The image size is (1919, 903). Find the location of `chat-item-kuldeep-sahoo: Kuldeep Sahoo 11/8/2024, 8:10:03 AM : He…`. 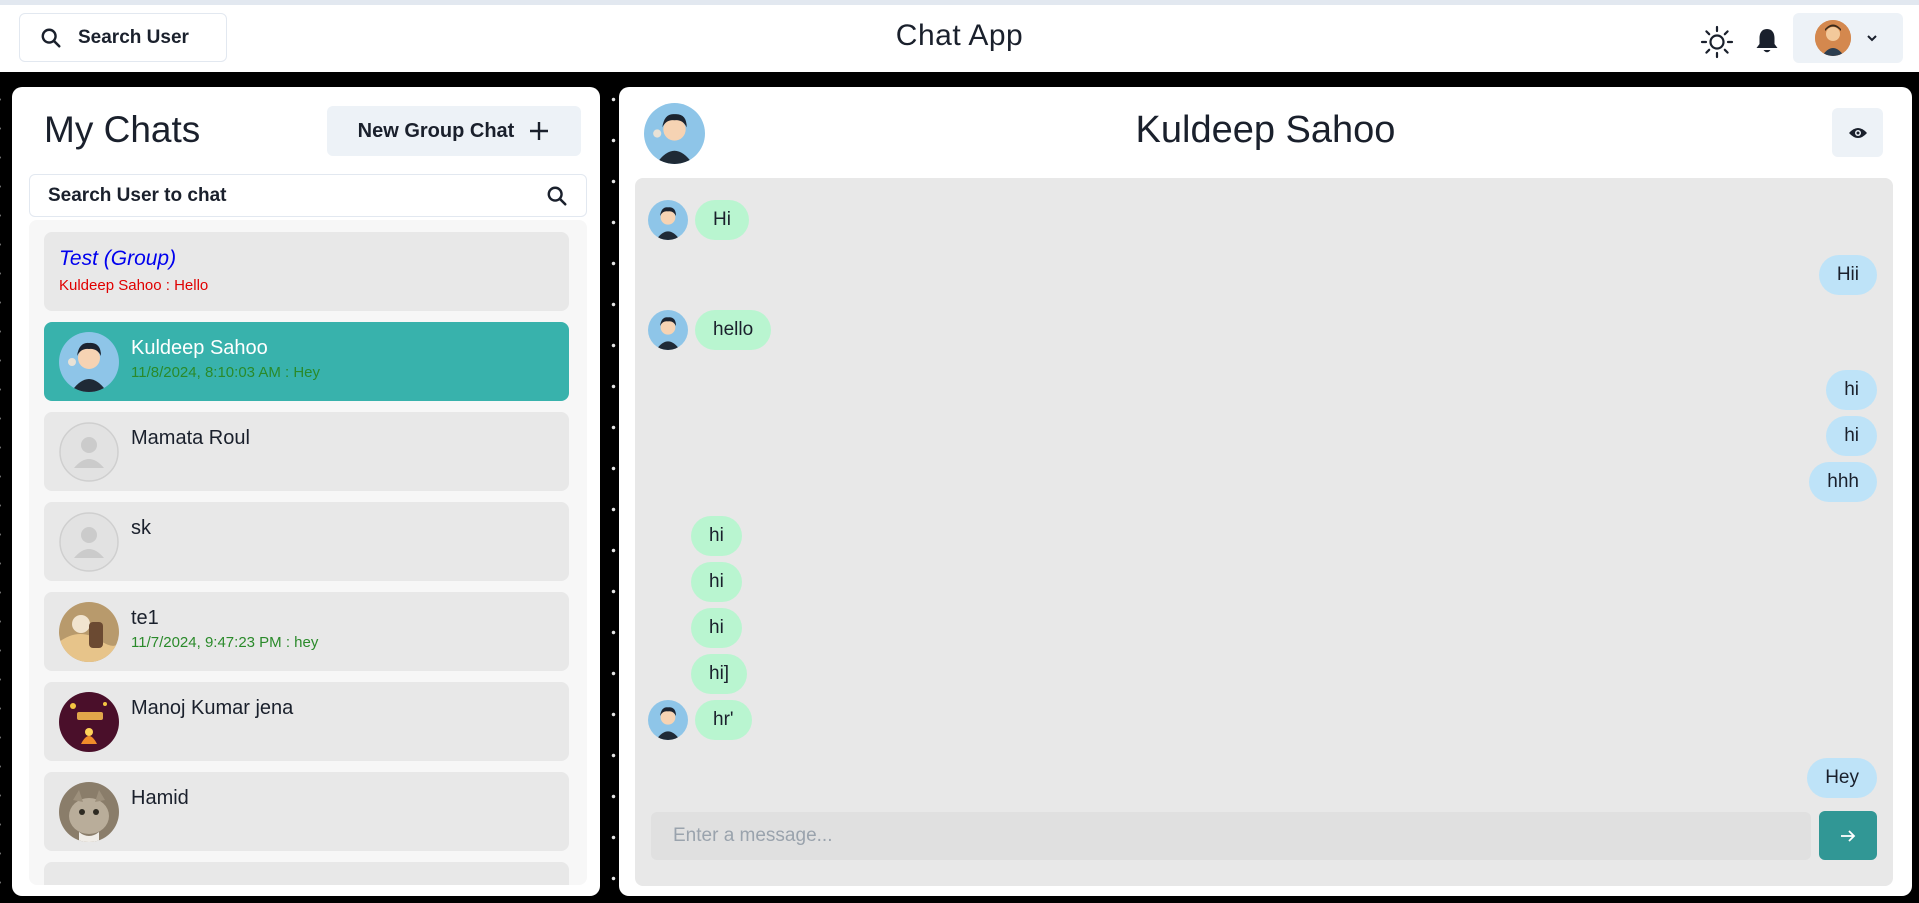

chat-item-kuldeep-sahoo: Kuldeep Sahoo 11/8/2024, 8:10:03 AM : He… is located at coordinates (306, 361).